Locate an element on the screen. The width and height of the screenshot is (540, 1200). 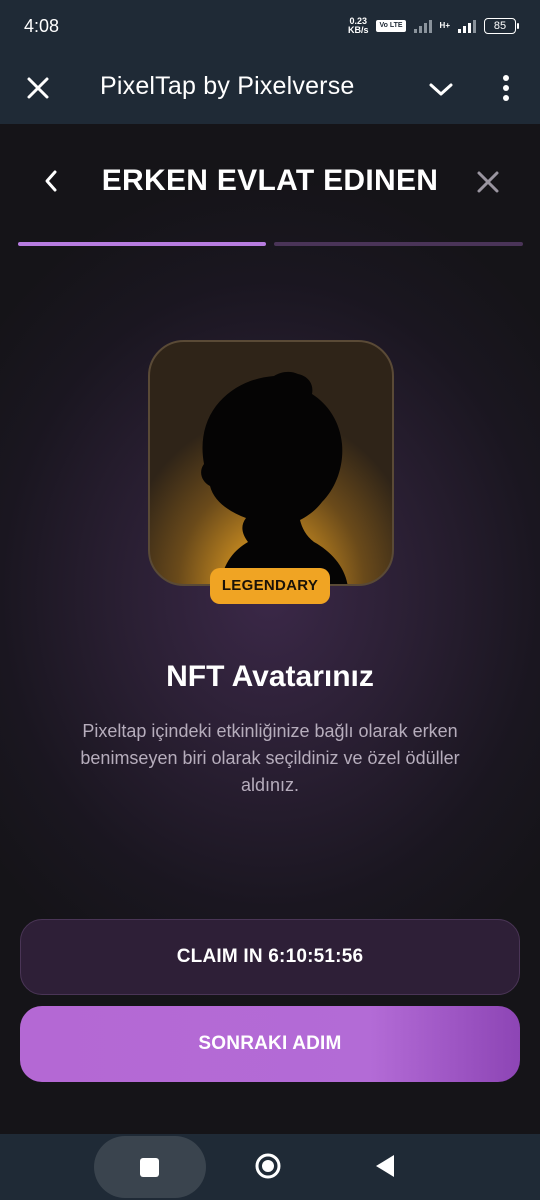
triangle-back-icon is located at coordinates (385, 1166).